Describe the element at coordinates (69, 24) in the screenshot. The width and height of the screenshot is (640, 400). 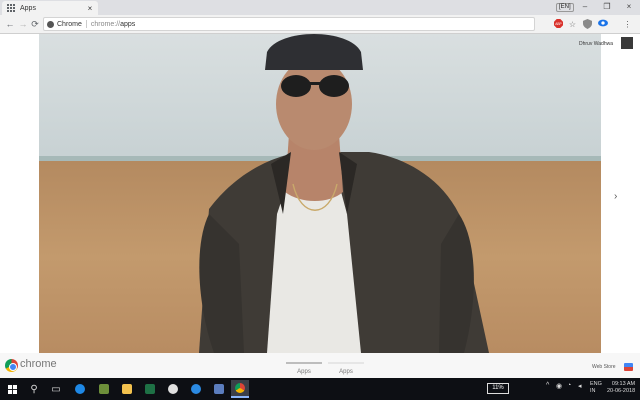
I see `omnibox-origin: Chrome` at that location.